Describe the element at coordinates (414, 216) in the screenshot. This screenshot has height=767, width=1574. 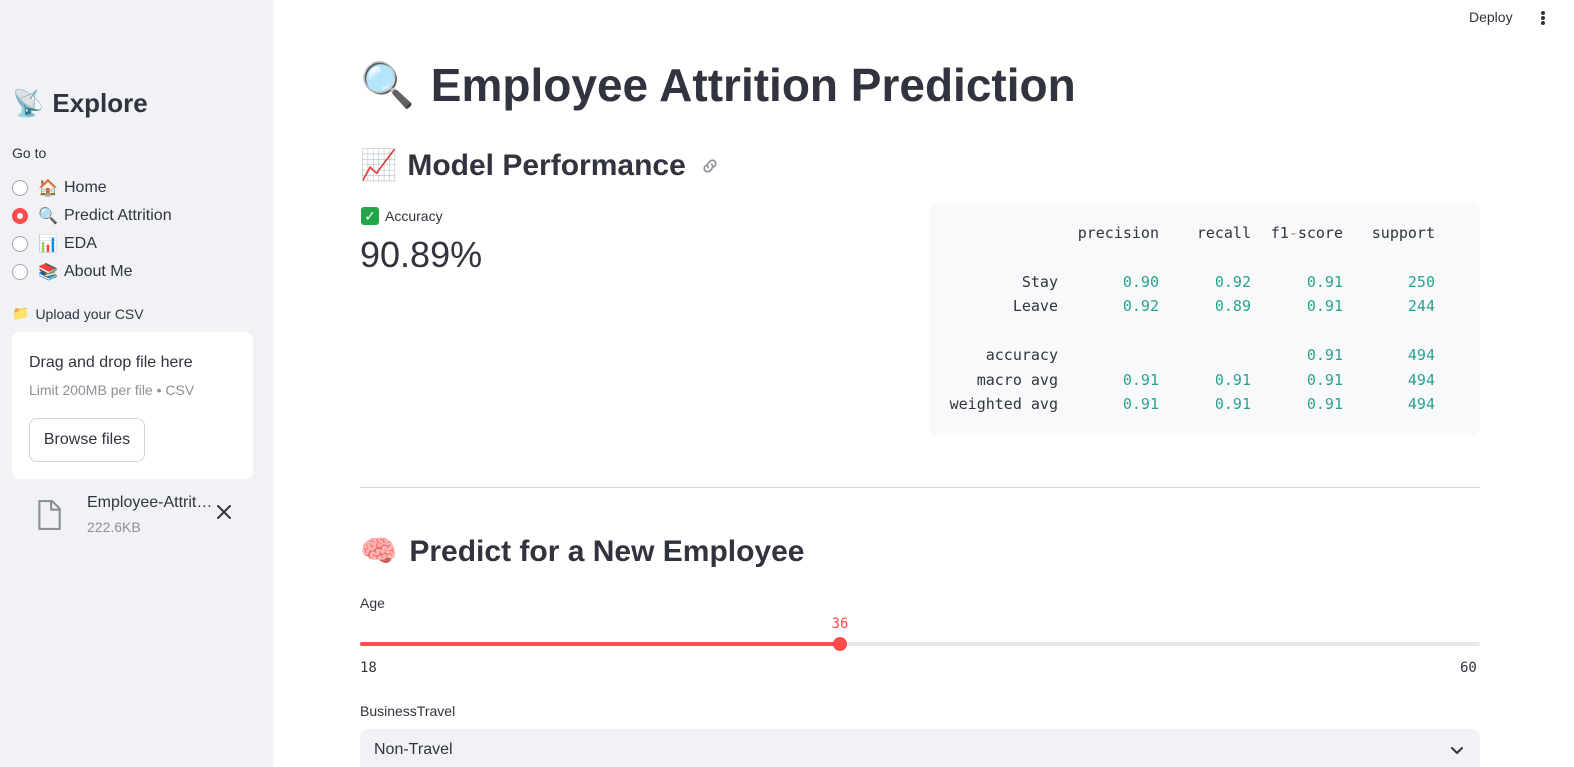
I see `metric-label-text: Accuracy` at that location.